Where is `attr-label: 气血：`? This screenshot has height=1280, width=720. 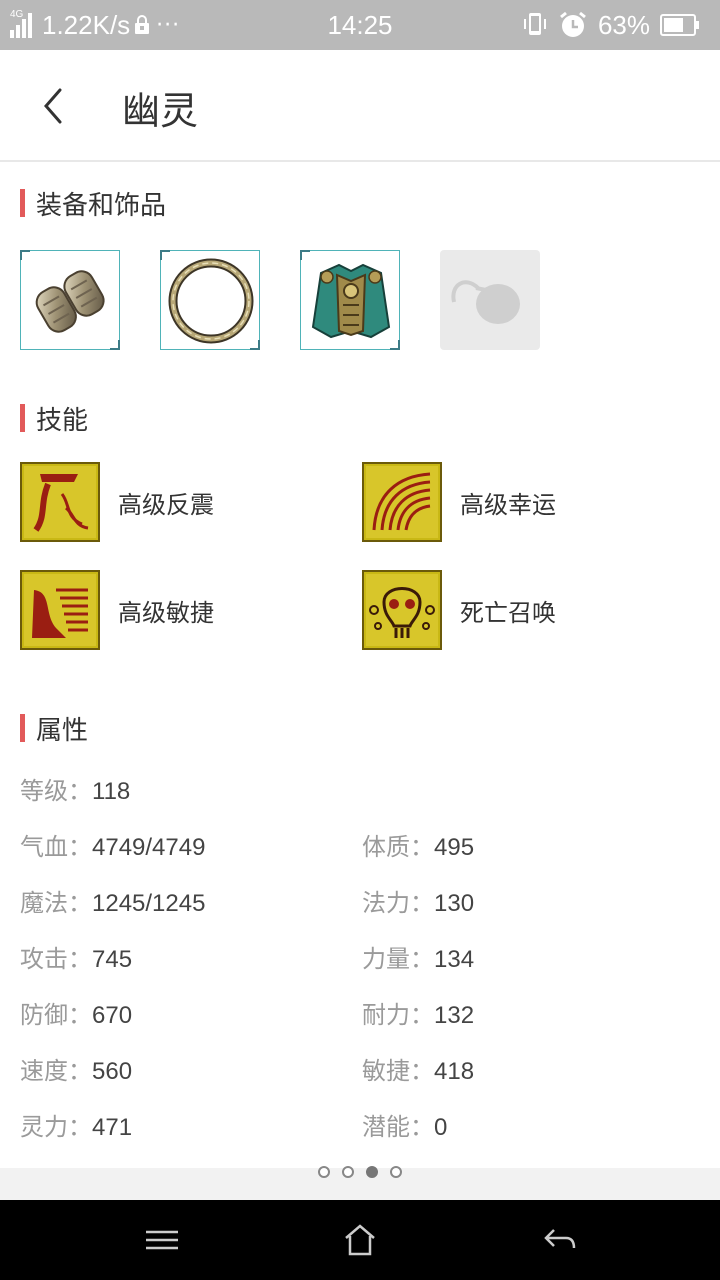 attr-label: 气血： is located at coordinates (56, 847).